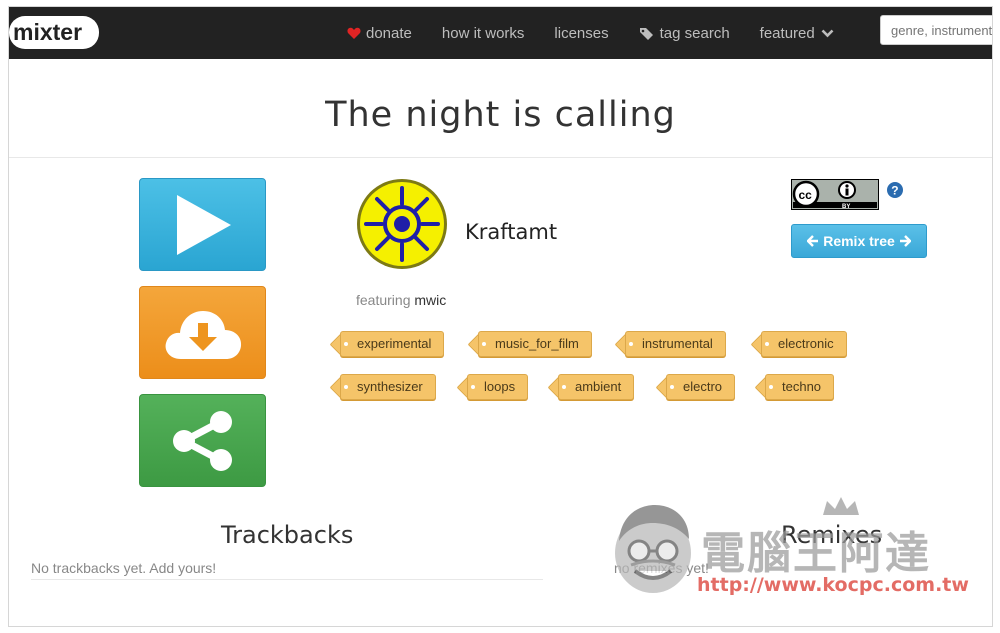  What do you see at coordinates (813, 241) in the screenshot?
I see `arrow-left-icon` at bounding box center [813, 241].